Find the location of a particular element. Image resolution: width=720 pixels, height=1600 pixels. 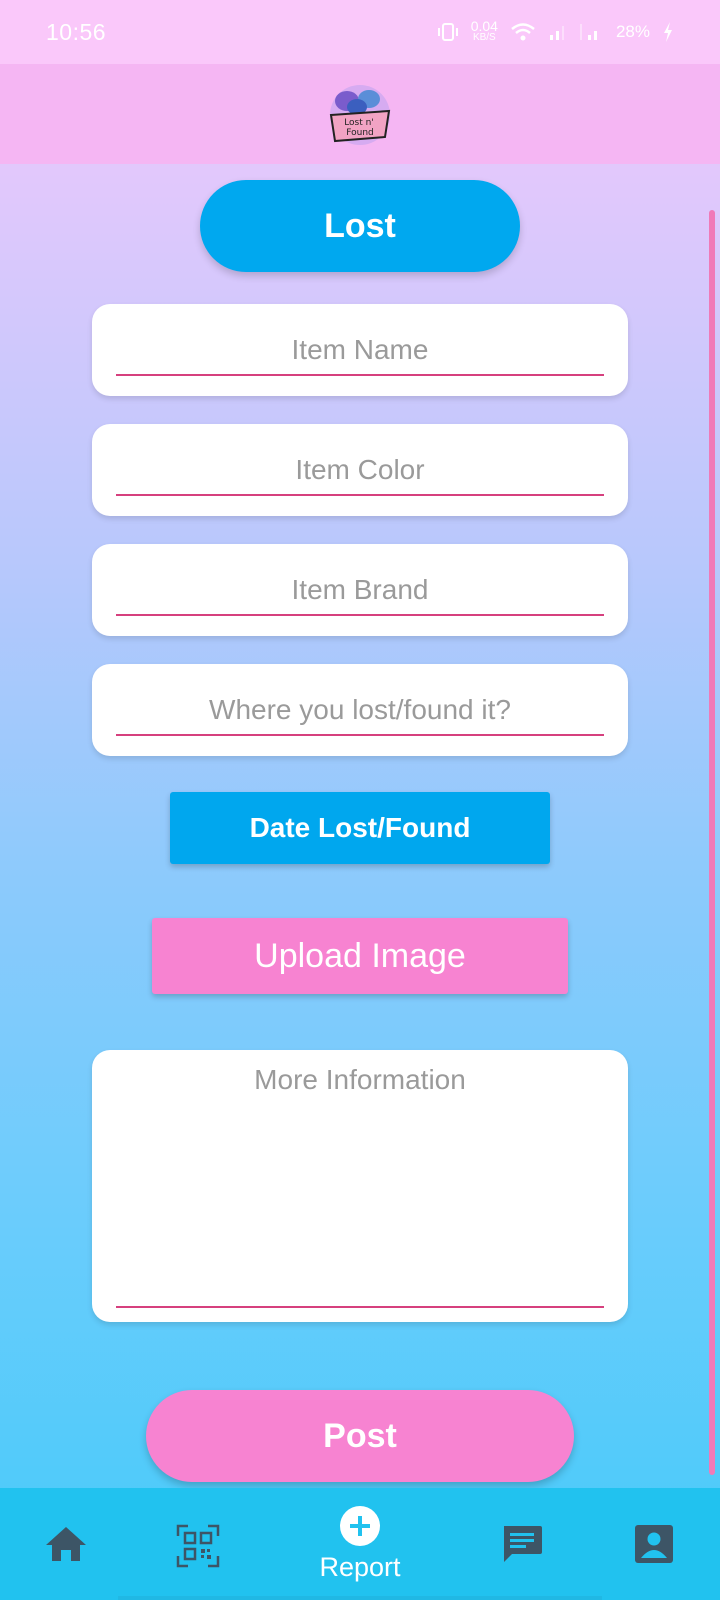

vibrate-icon is located at coordinates (447, 32).